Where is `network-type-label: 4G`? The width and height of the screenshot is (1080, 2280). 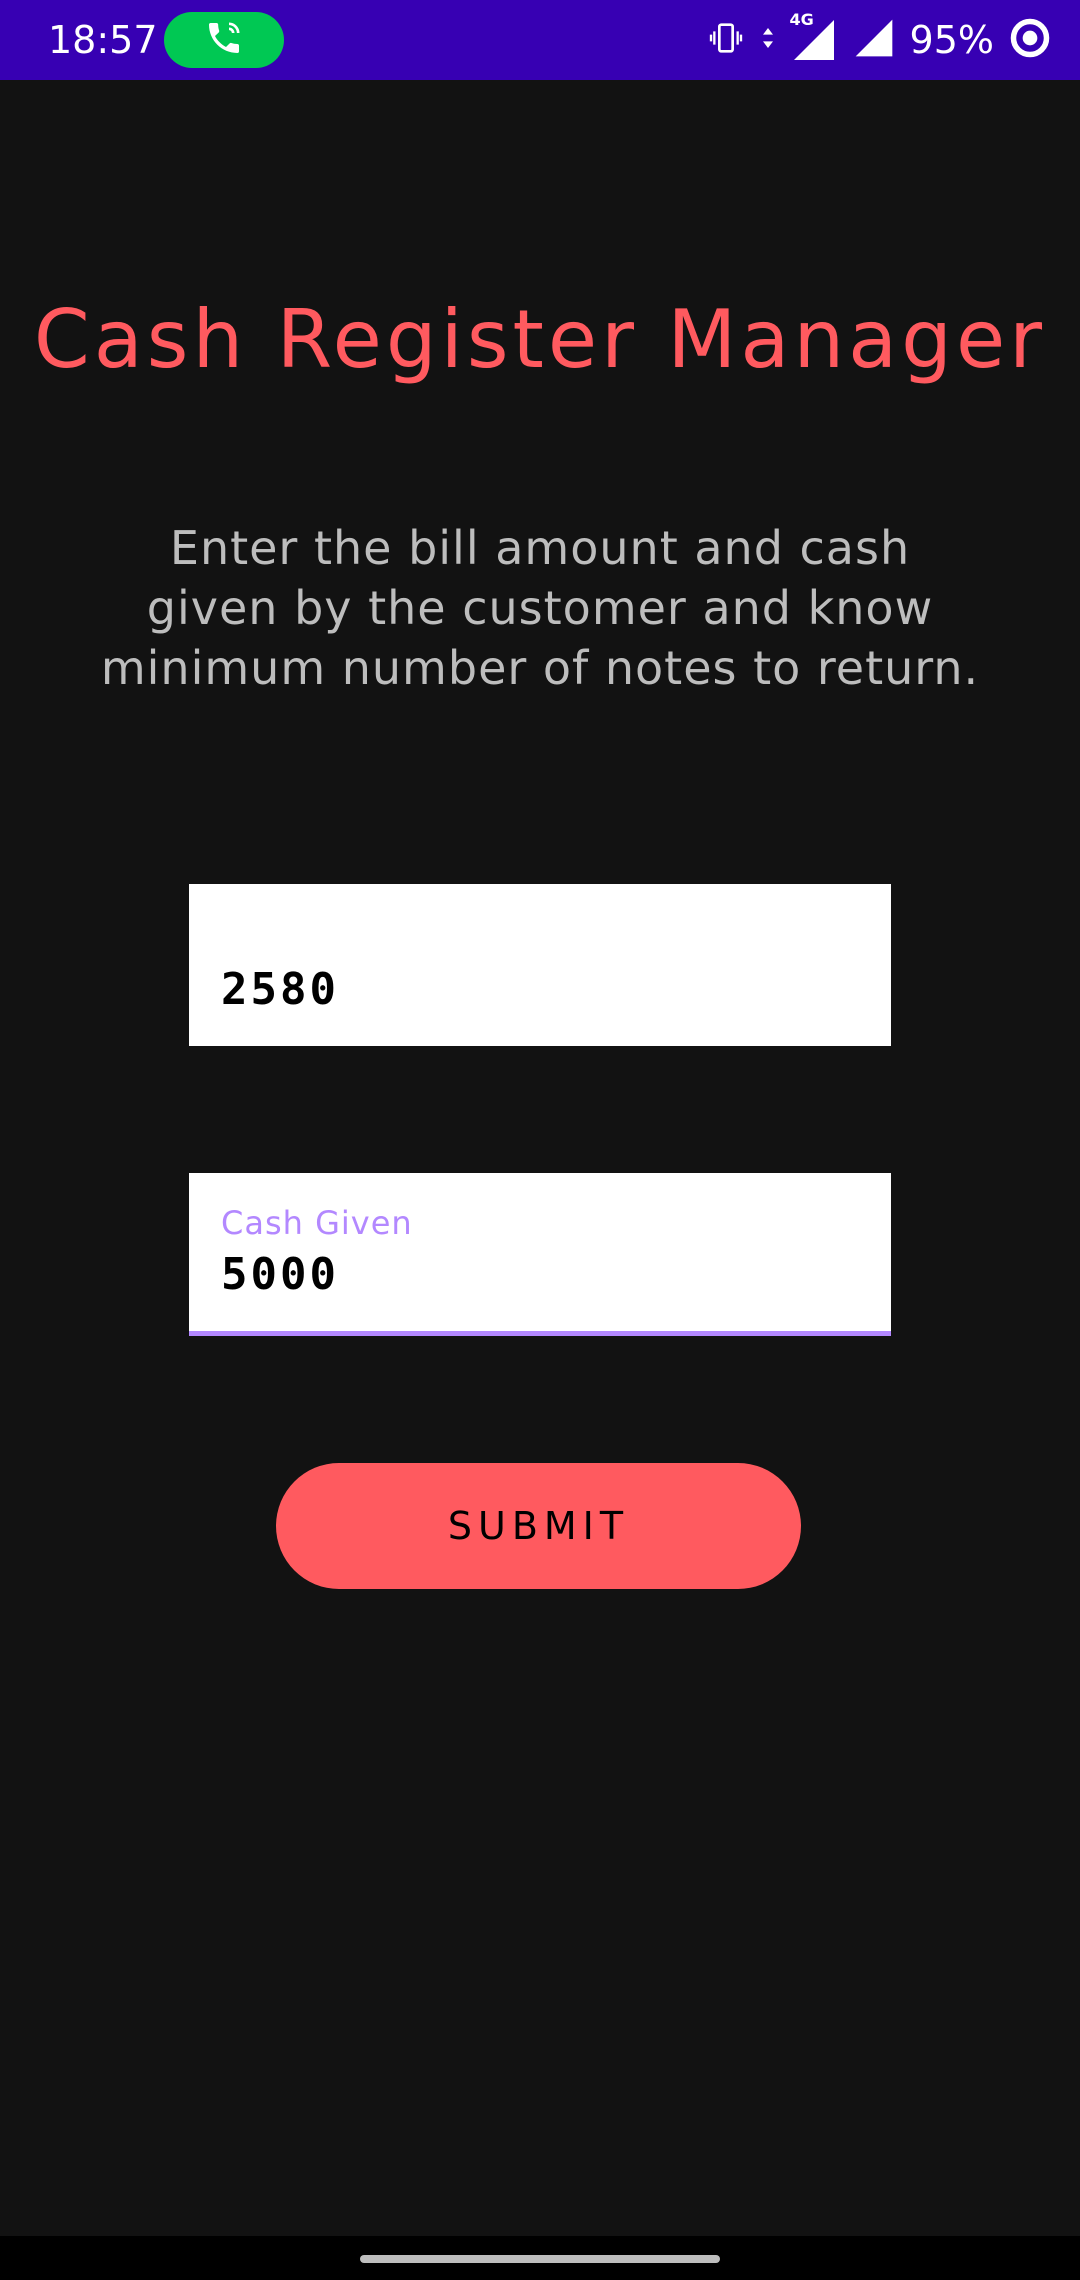
network-type-label: 4G is located at coordinates (801, 19).